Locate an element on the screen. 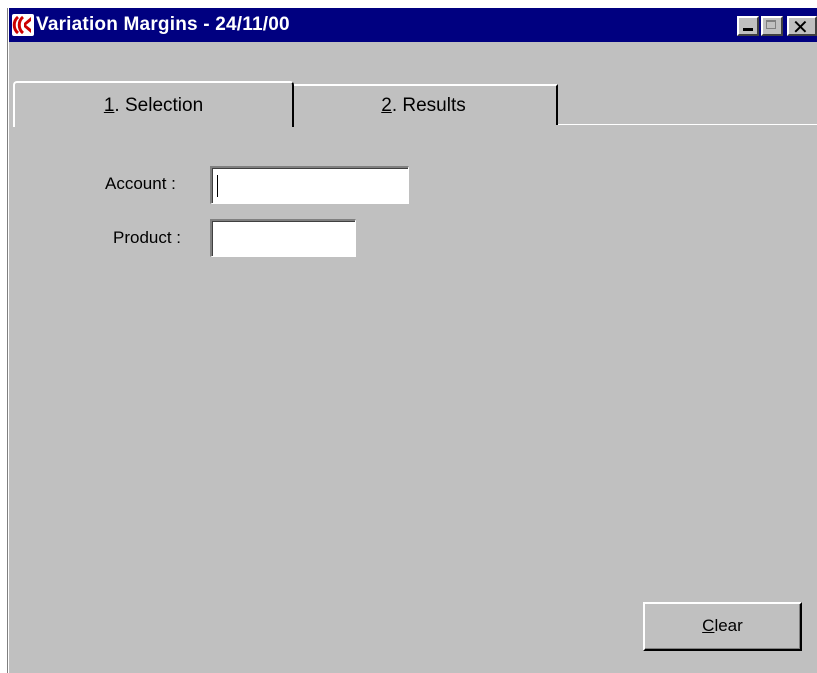  tab-results: 2. Results is located at coordinates (424, 104).